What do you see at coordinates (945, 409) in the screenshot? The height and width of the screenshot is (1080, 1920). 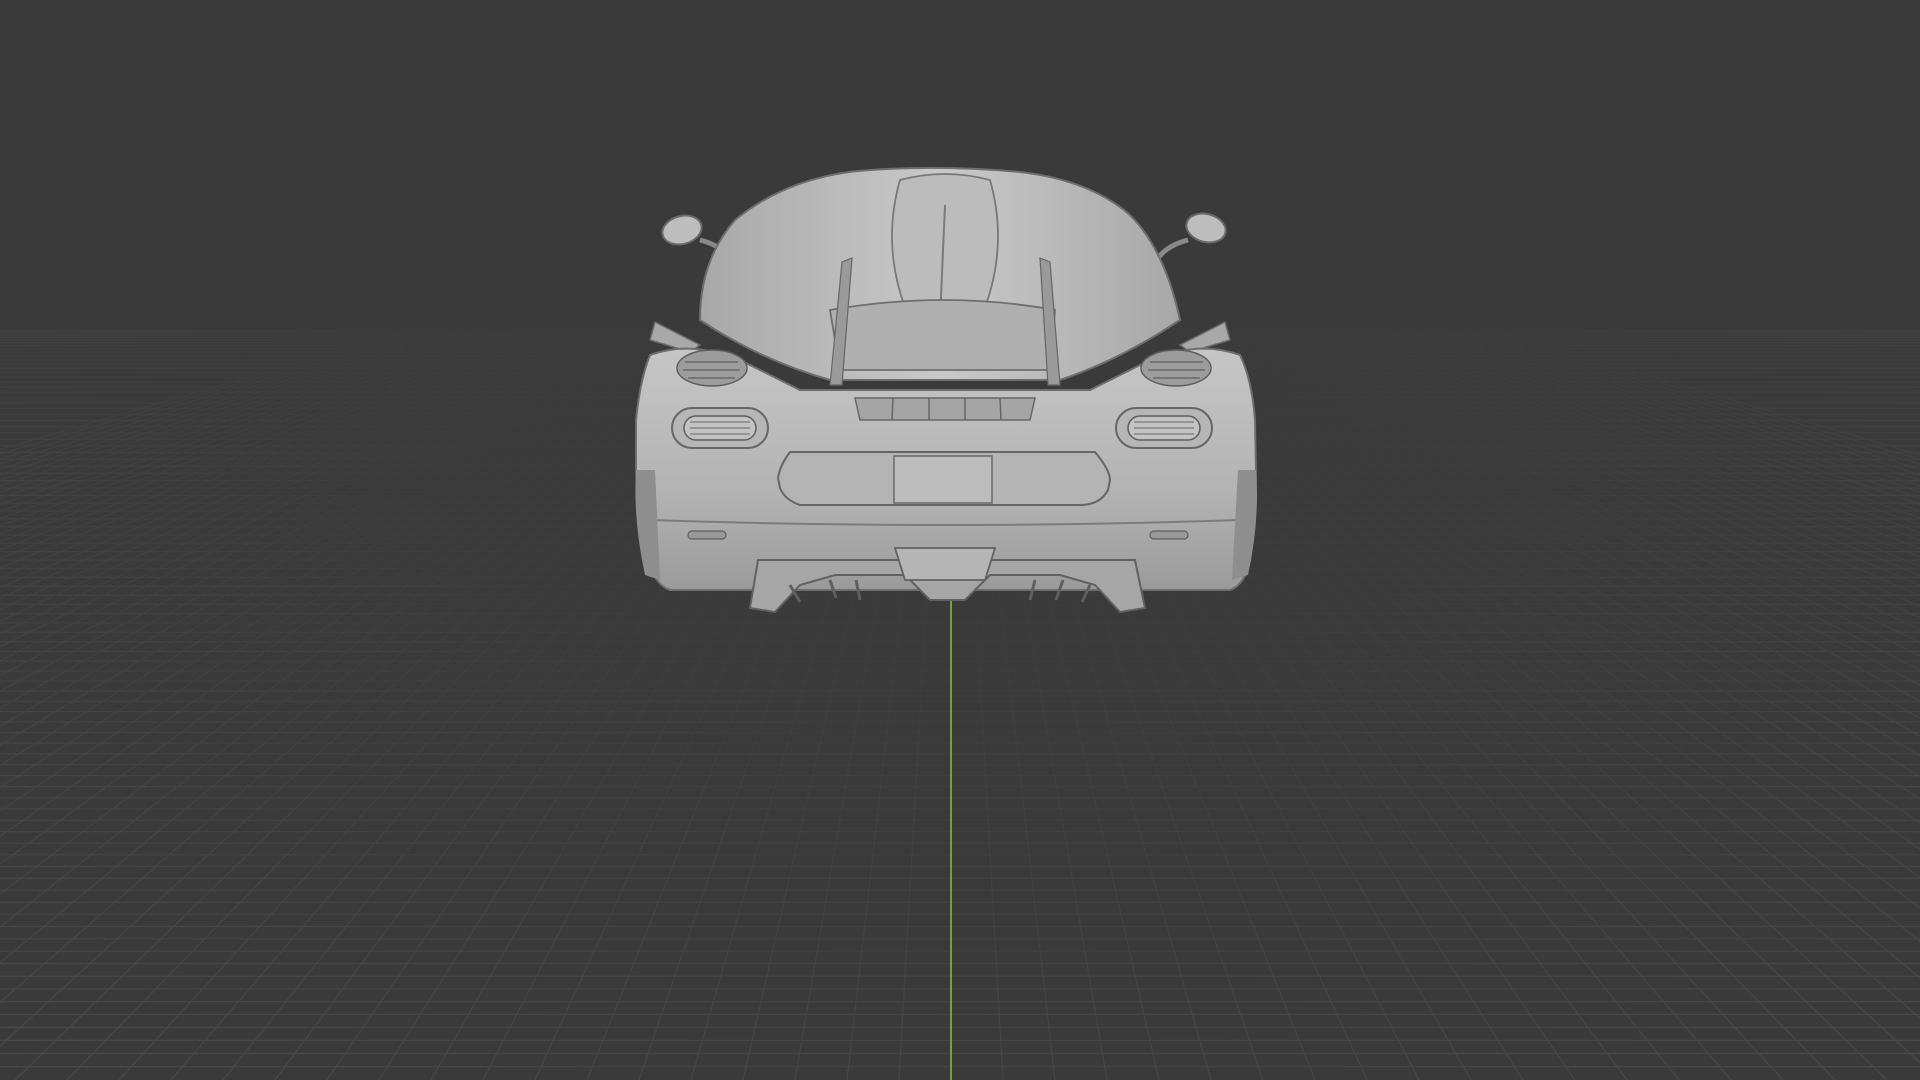 I see `upper-grille` at bounding box center [945, 409].